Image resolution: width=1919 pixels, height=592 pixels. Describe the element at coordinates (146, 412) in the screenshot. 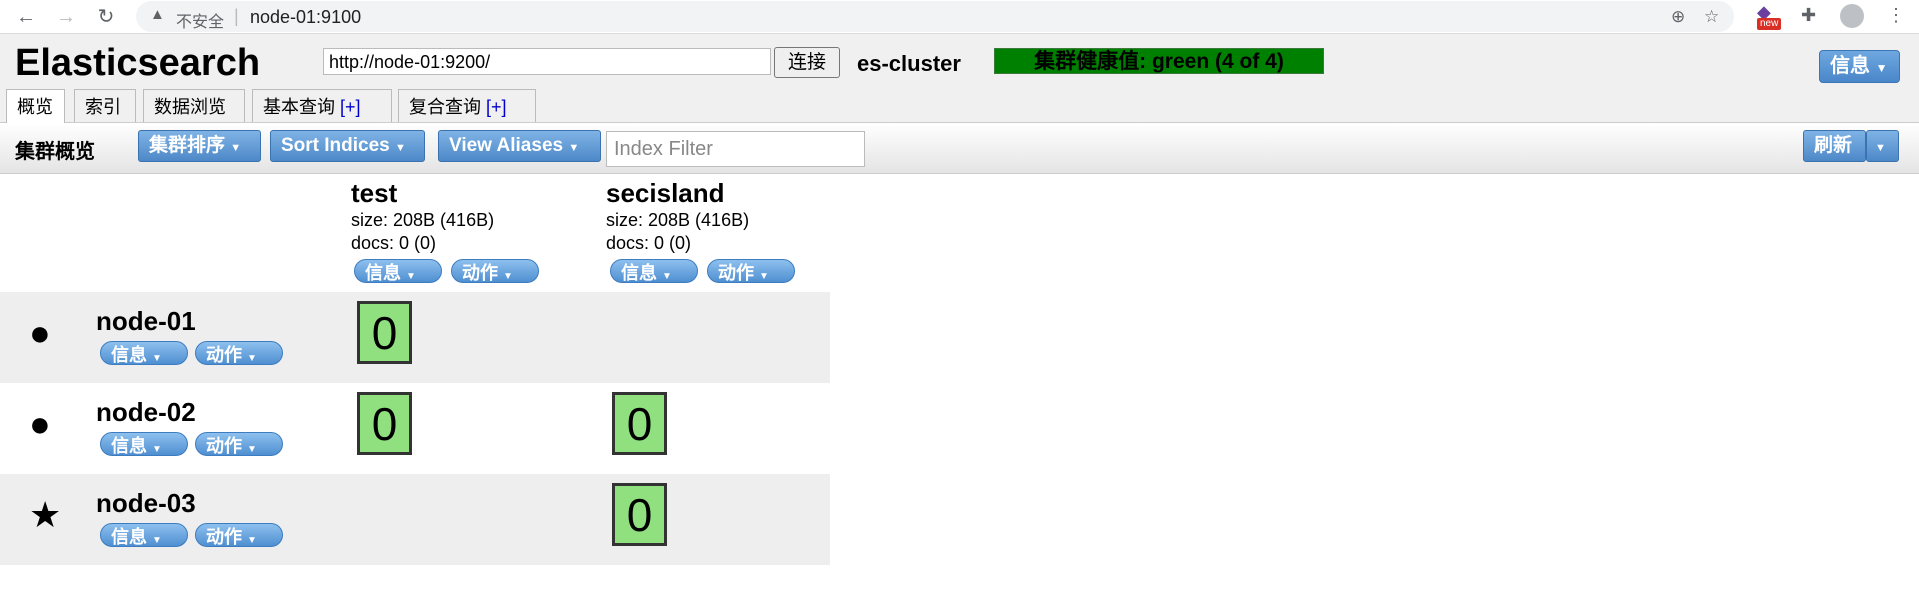

I see `node-name: node-02` at that location.